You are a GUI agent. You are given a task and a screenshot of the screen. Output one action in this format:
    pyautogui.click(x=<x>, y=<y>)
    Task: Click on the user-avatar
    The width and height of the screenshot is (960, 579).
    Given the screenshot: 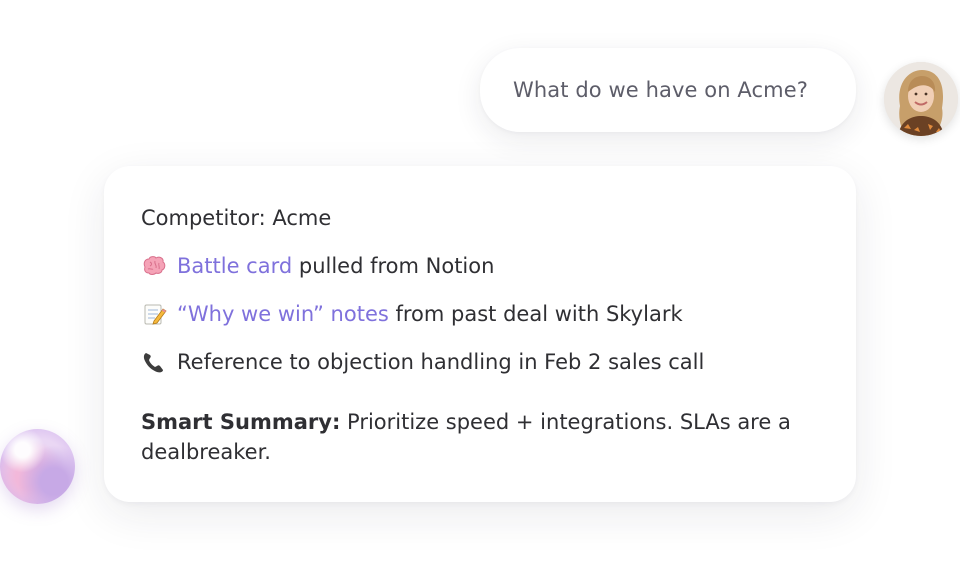 What is the action you would take?
    pyautogui.click(x=921, y=99)
    